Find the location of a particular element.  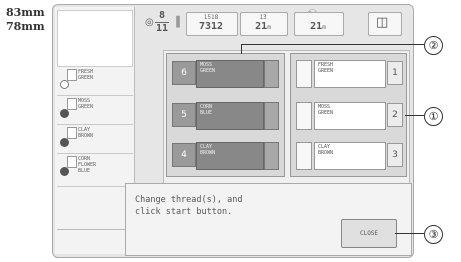

needle-number: 4 is located at coordinates (184, 155).